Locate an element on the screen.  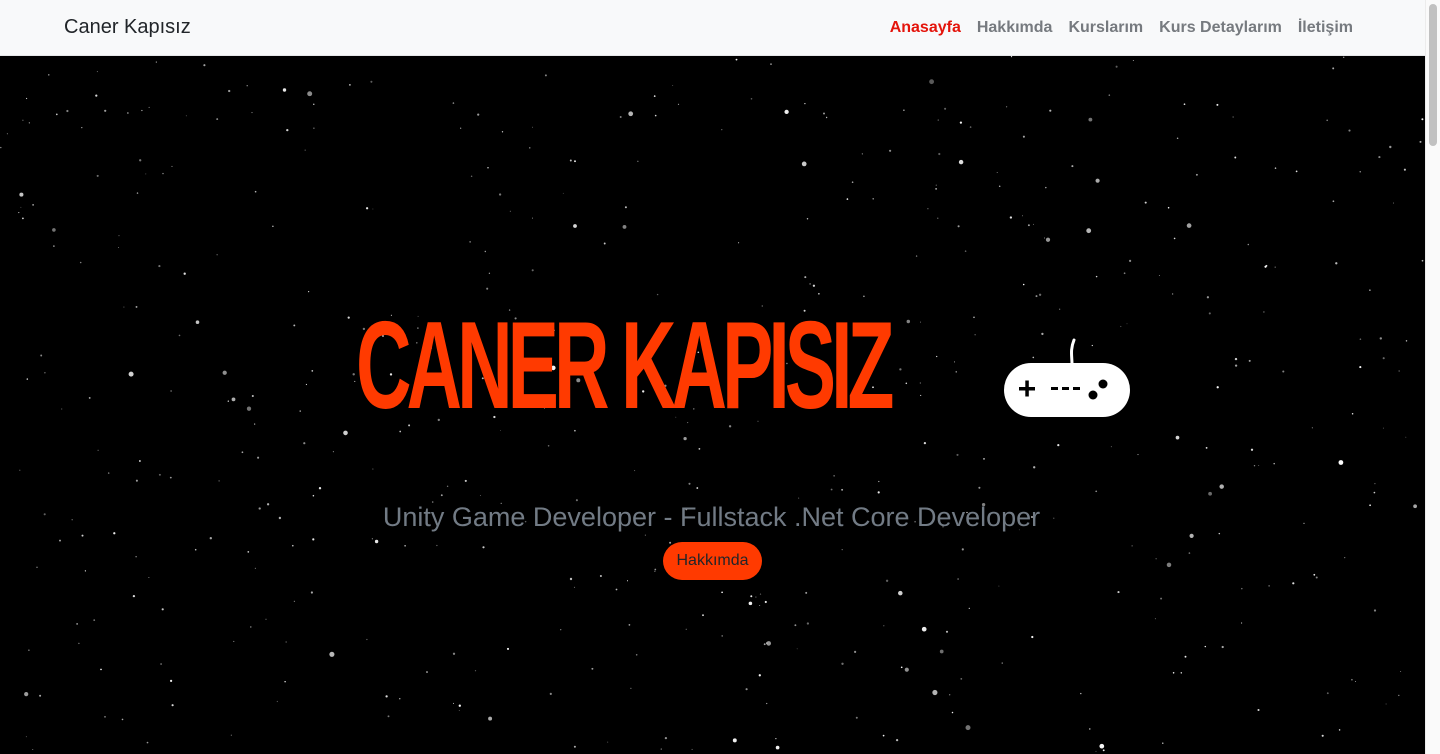
nav-link-contact: İletişim is located at coordinates (1325, 28).